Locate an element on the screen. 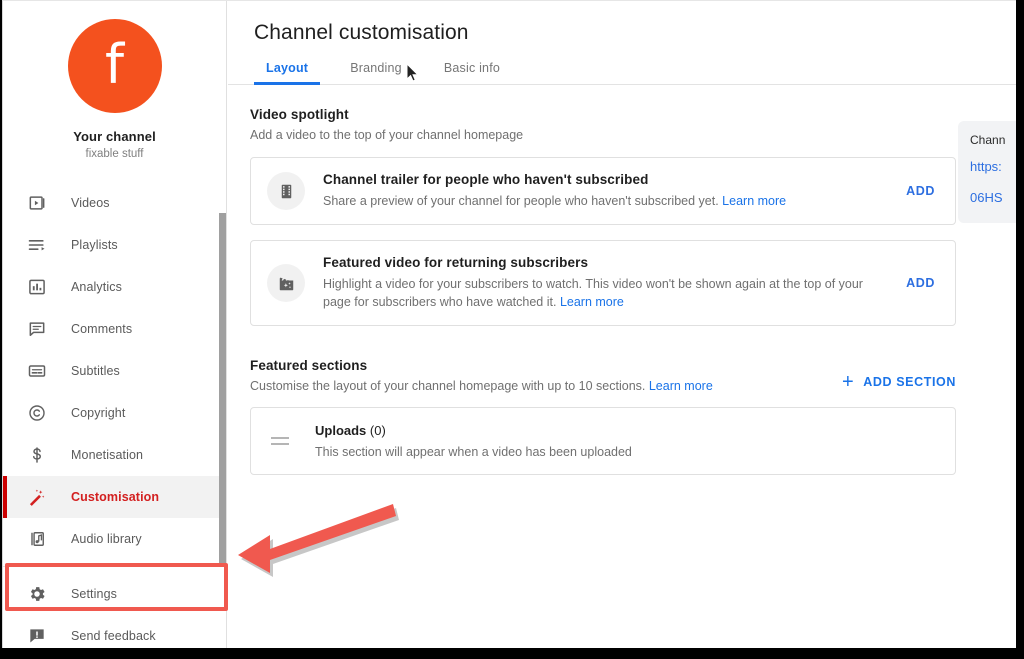  sidebar-item-label: Audio library is located at coordinates (106, 539).